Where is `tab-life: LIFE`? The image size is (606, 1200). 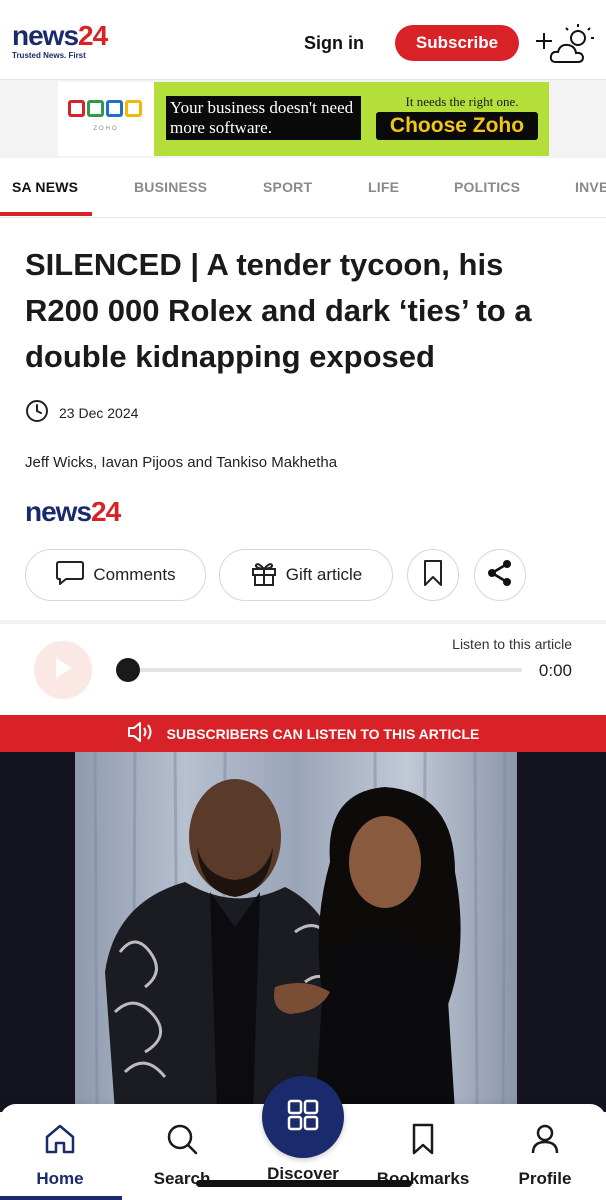 tab-life: LIFE is located at coordinates (383, 187).